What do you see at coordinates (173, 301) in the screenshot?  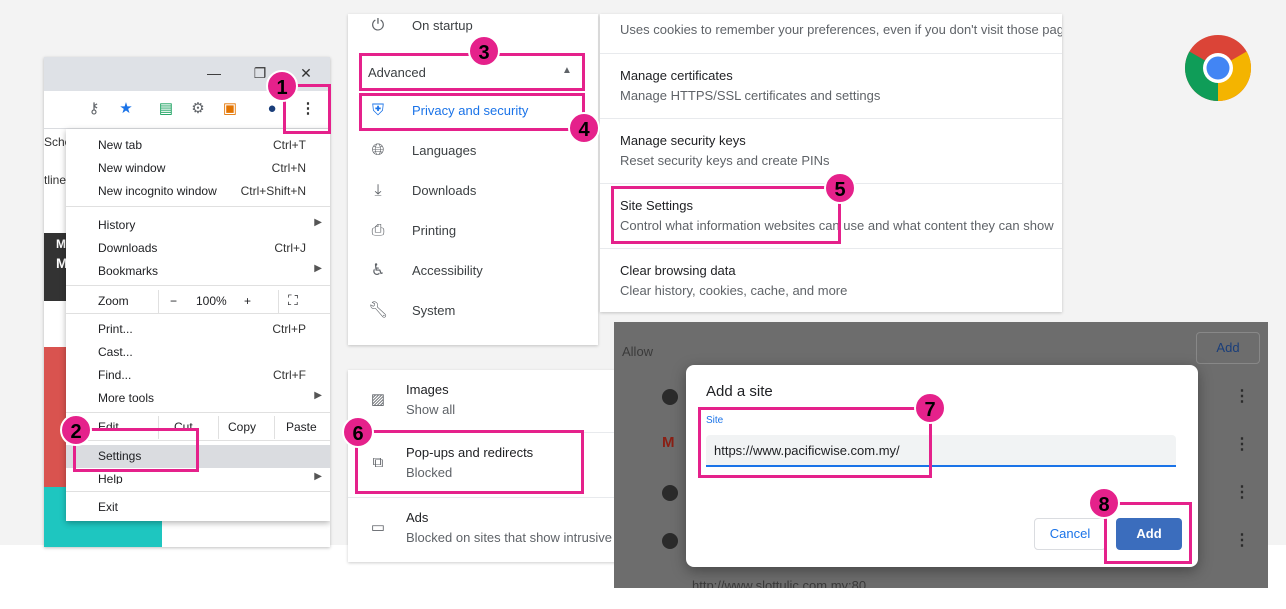 I see `zoom-out-button: −` at bounding box center [173, 301].